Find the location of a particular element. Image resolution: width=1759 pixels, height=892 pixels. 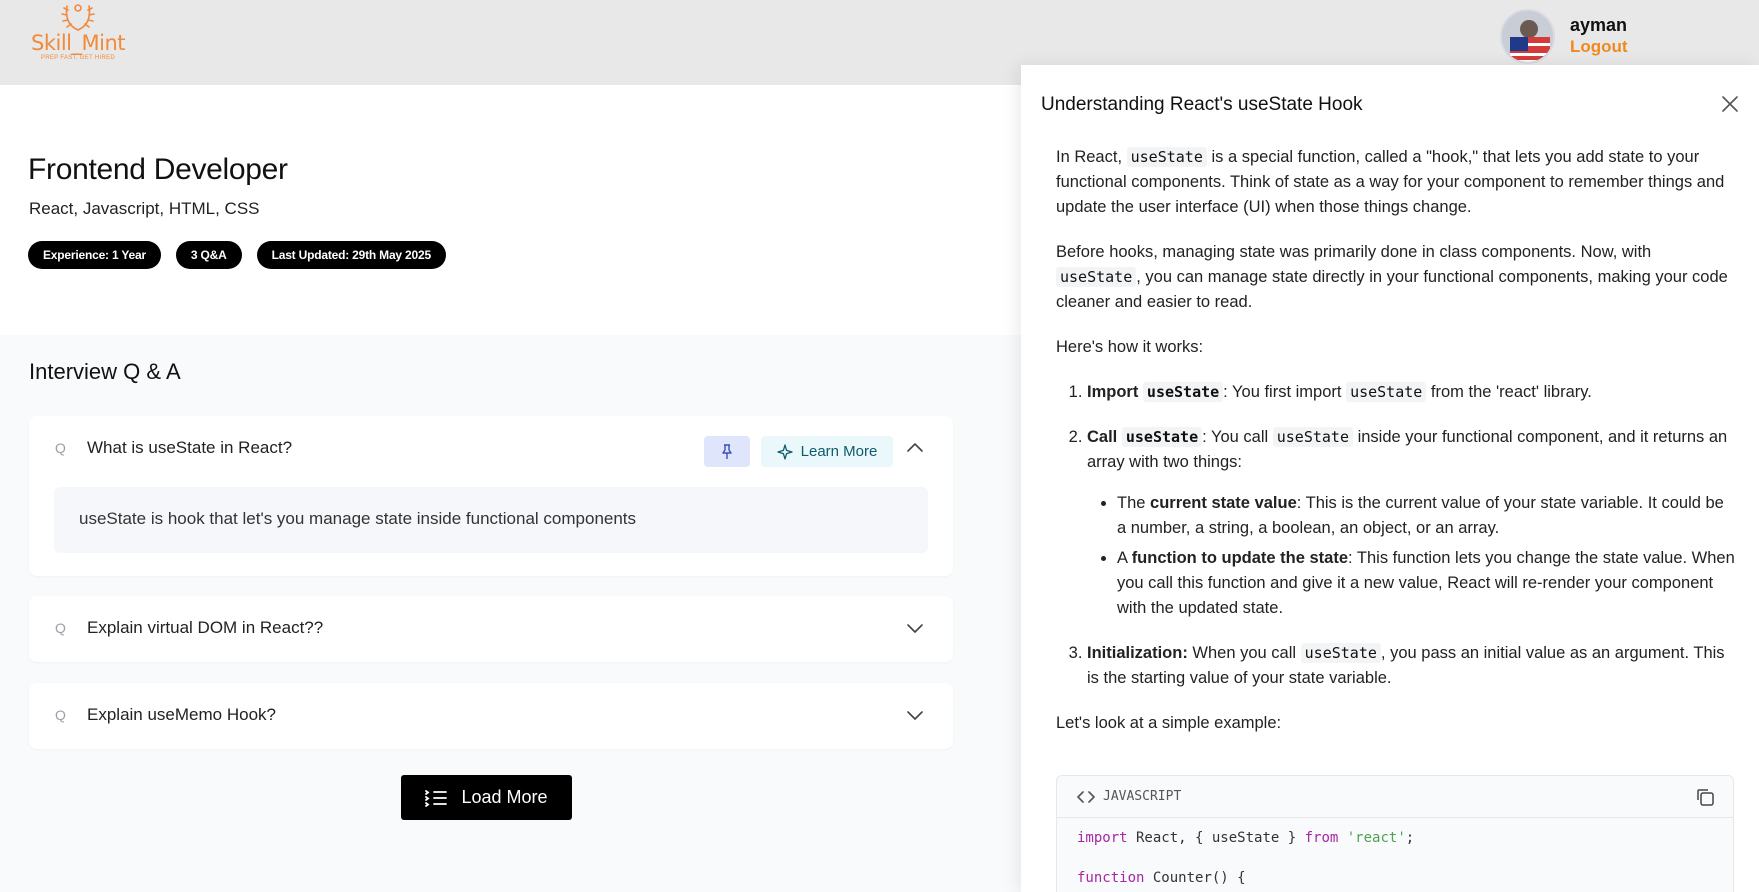

copy-icon is located at coordinates (1705, 797).